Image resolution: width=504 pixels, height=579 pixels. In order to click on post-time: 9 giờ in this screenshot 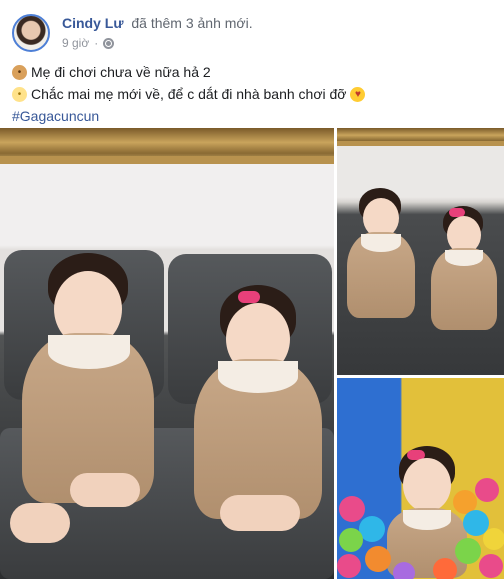, I will do `click(75, 43)`.